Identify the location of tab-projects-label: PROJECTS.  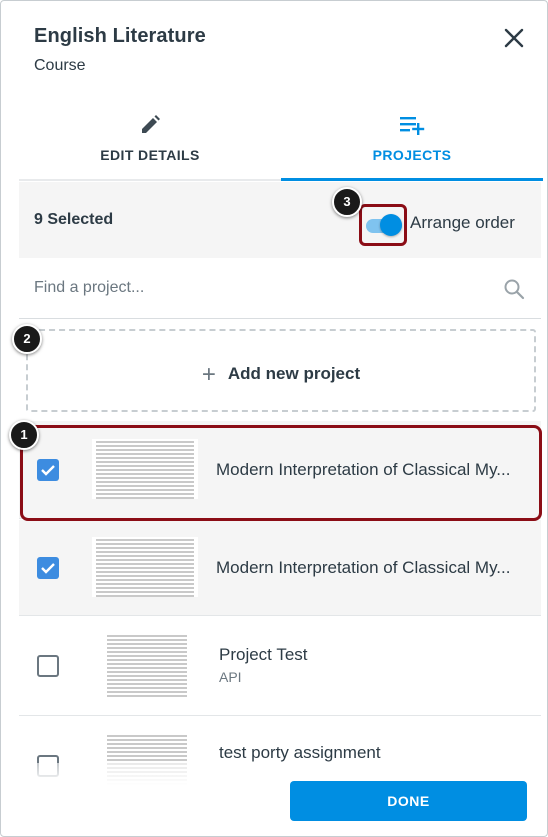
(412, 155).